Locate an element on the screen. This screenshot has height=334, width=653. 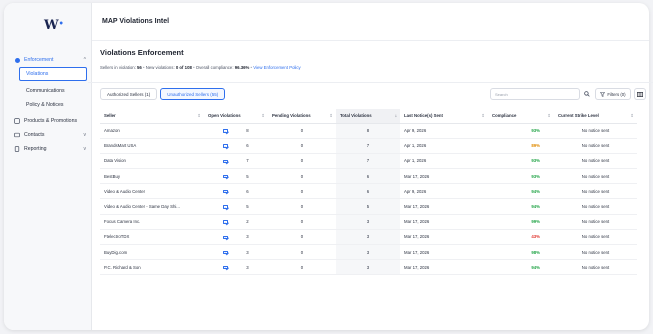
sidebar-item-label: Reporting is located at coordinates (35, 149).